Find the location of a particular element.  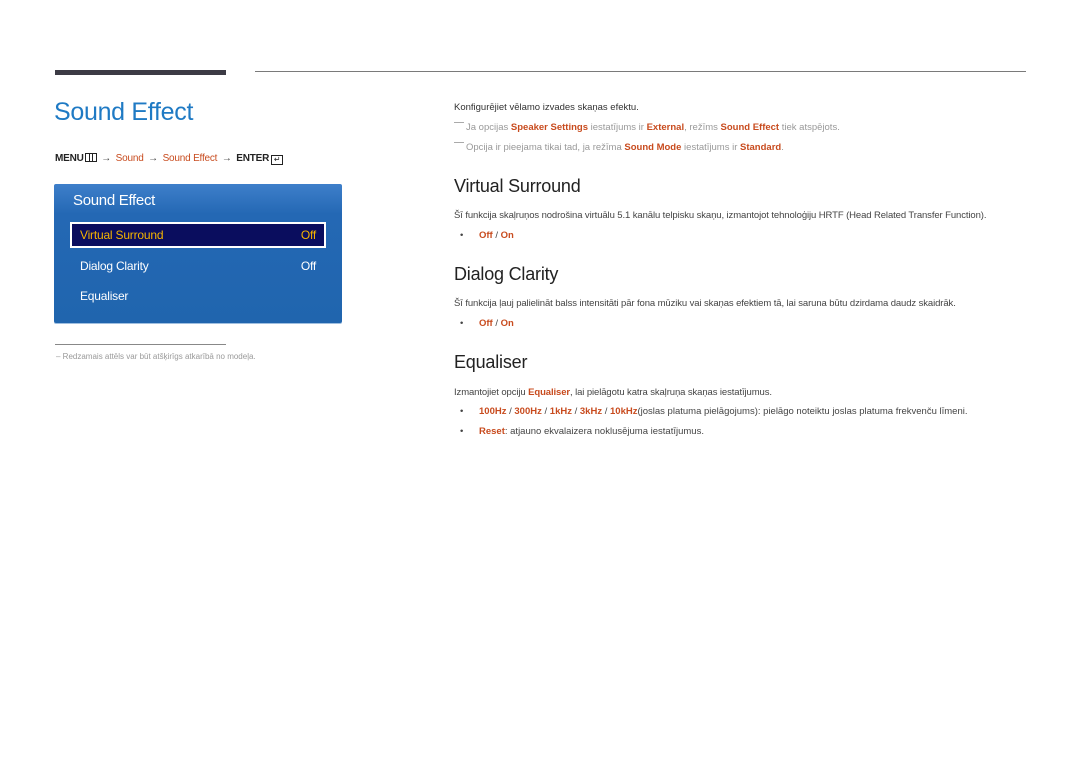

option-list-dialog-clarity: • Off / On is located at coordinates (487, 323).